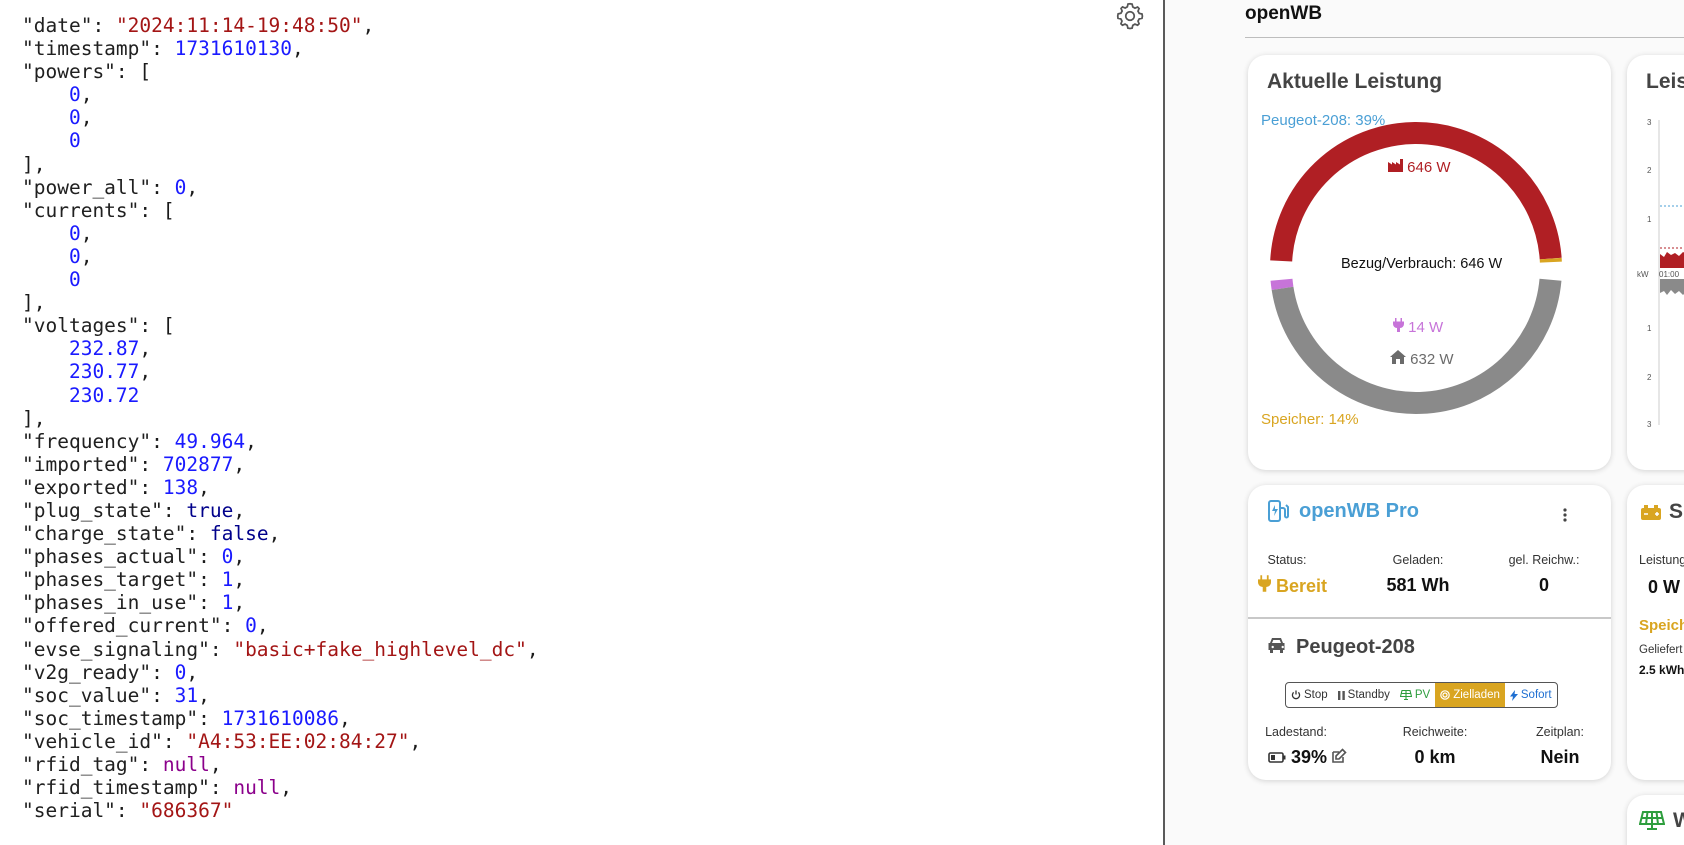 This screenshot has width=1684, height=845. Describe the element at coordinates (280, 71) in the screenshot. I see `json-line: "powers": [` at that location.